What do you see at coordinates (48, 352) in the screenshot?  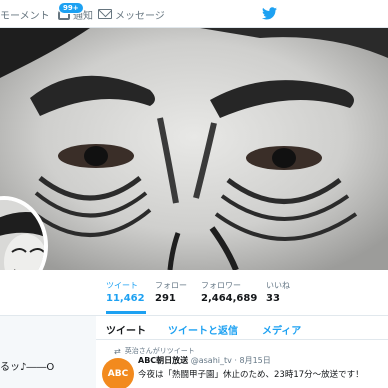 I see `profile-sidebar: るッ♪――O` at bounding box center [48, 352].